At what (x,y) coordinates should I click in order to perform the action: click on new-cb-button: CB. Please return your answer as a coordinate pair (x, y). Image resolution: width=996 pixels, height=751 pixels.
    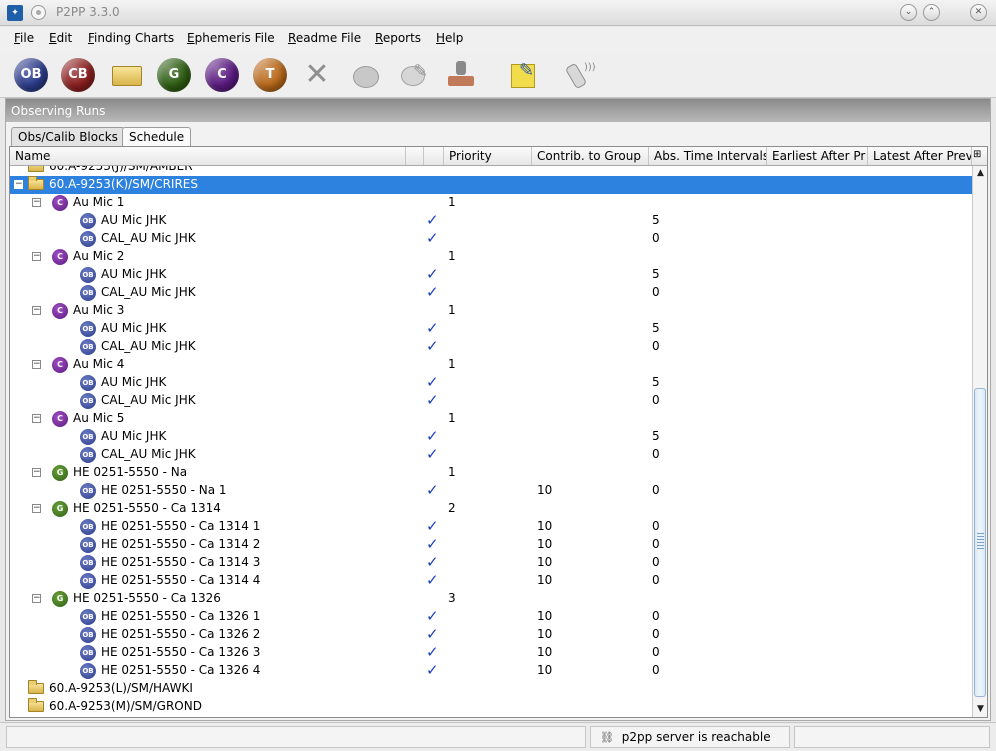
    Looking at the image, I should click on (78, 75).